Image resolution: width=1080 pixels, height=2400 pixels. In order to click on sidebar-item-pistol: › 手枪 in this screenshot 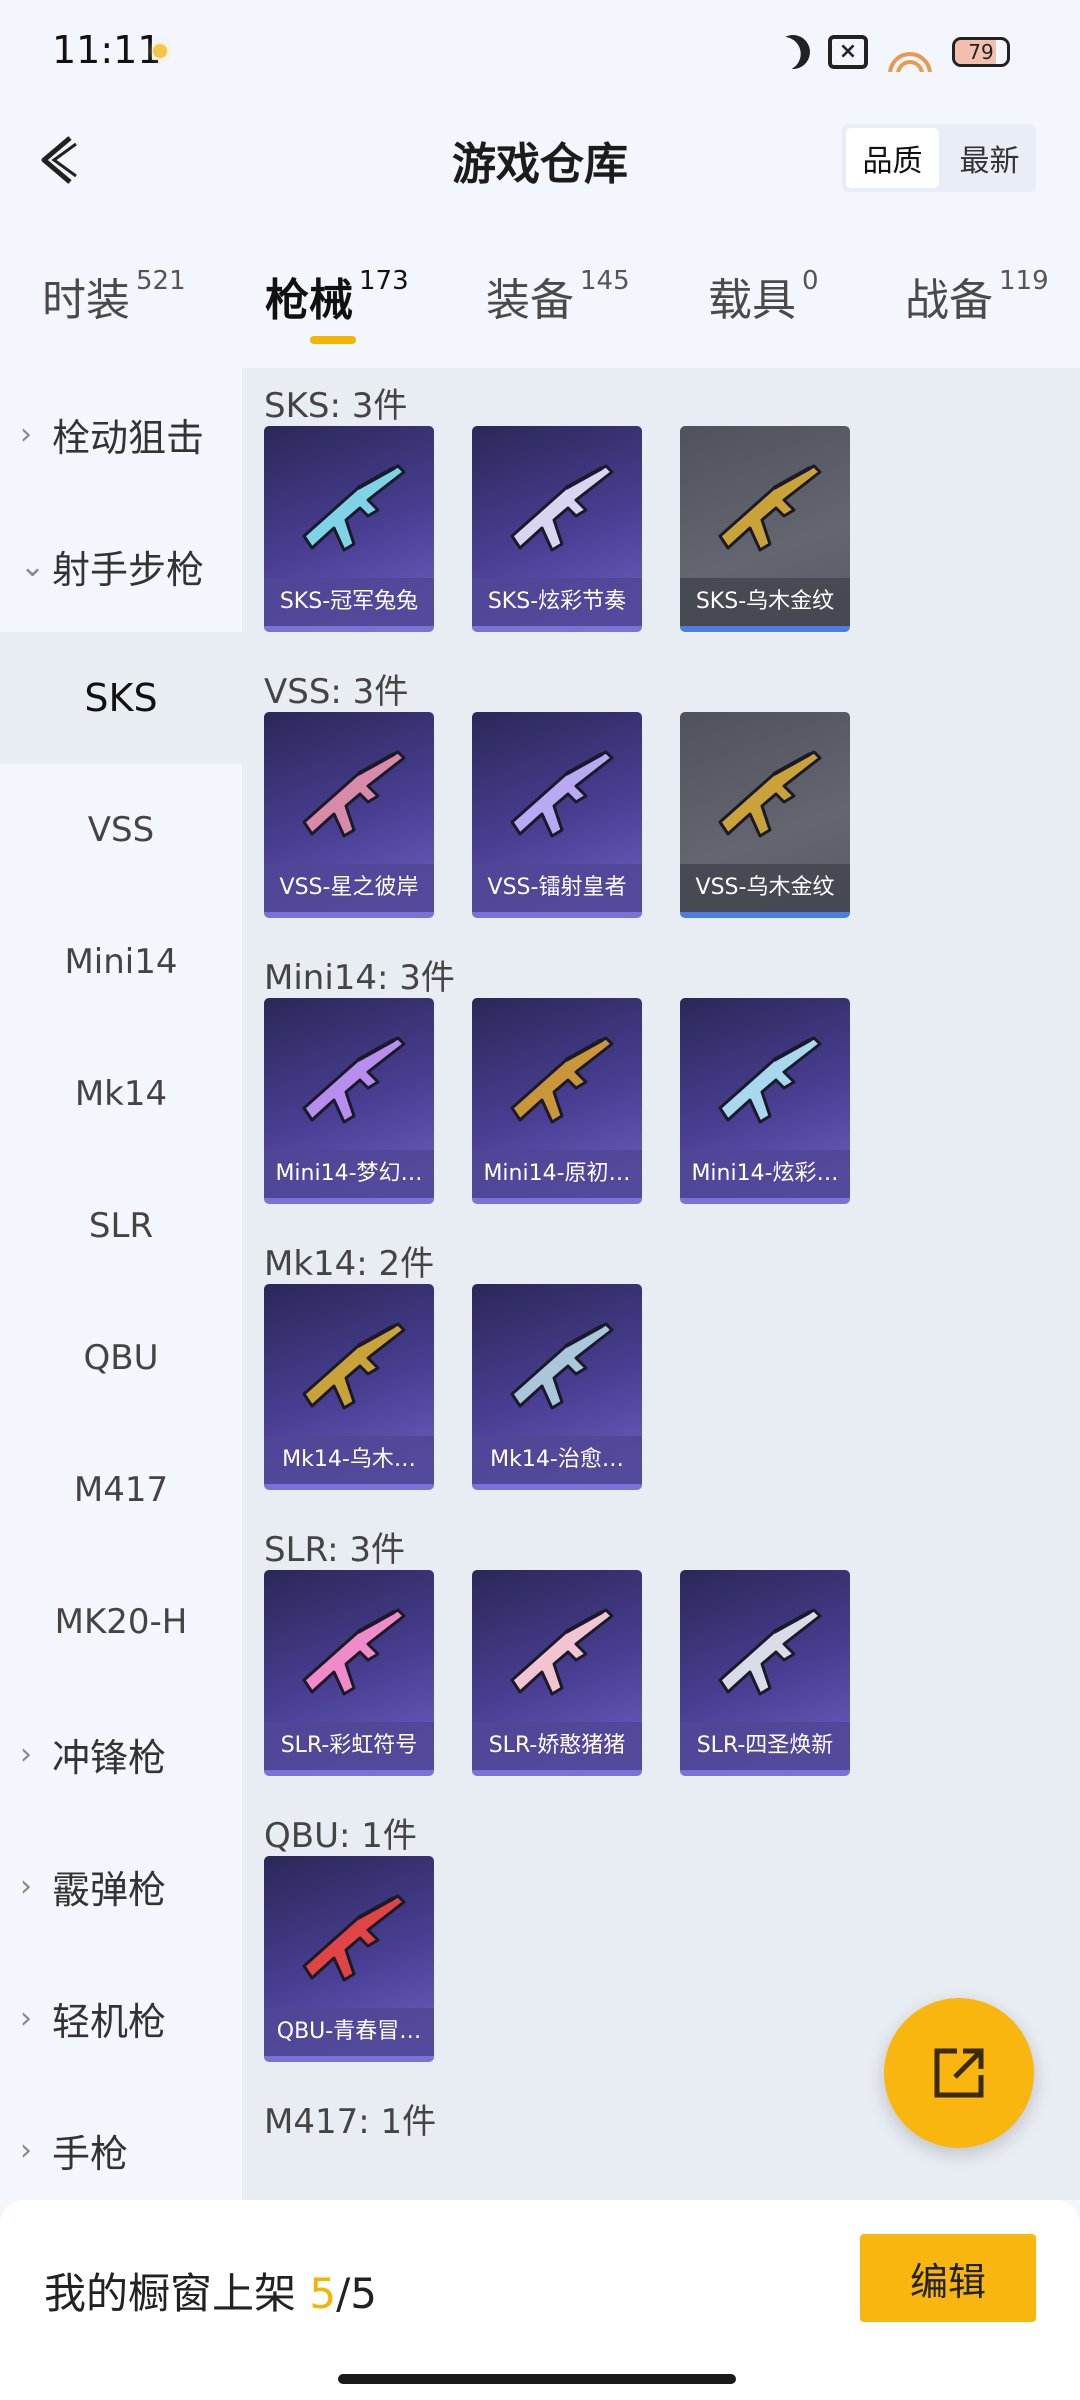, I will do `click(121, 2142)`.